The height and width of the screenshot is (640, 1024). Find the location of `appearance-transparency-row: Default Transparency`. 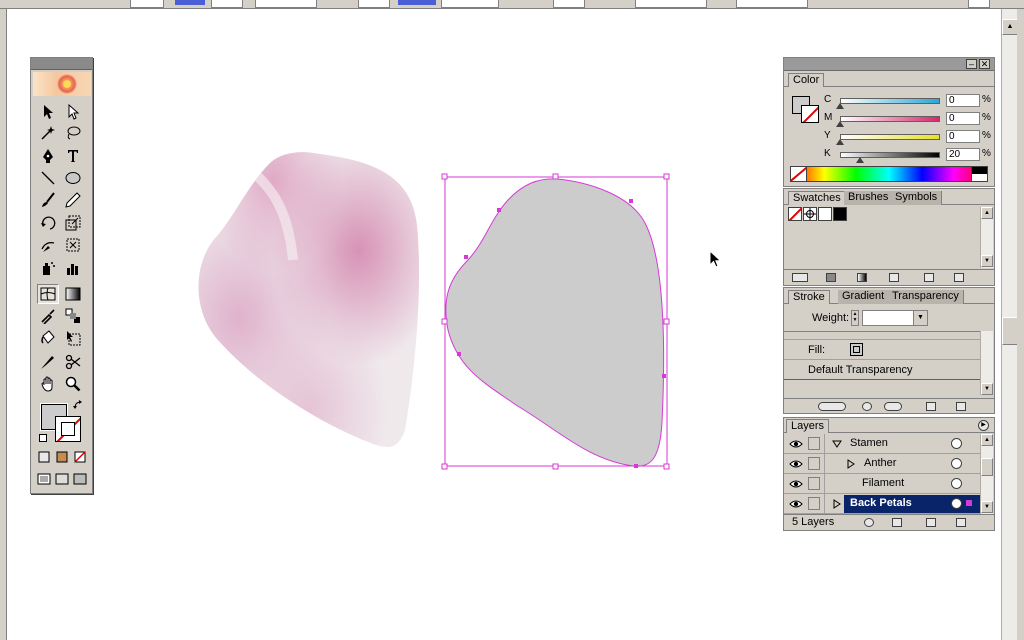

appearance-transparency-row: Default Transparency is located at coordinates (882, 370).